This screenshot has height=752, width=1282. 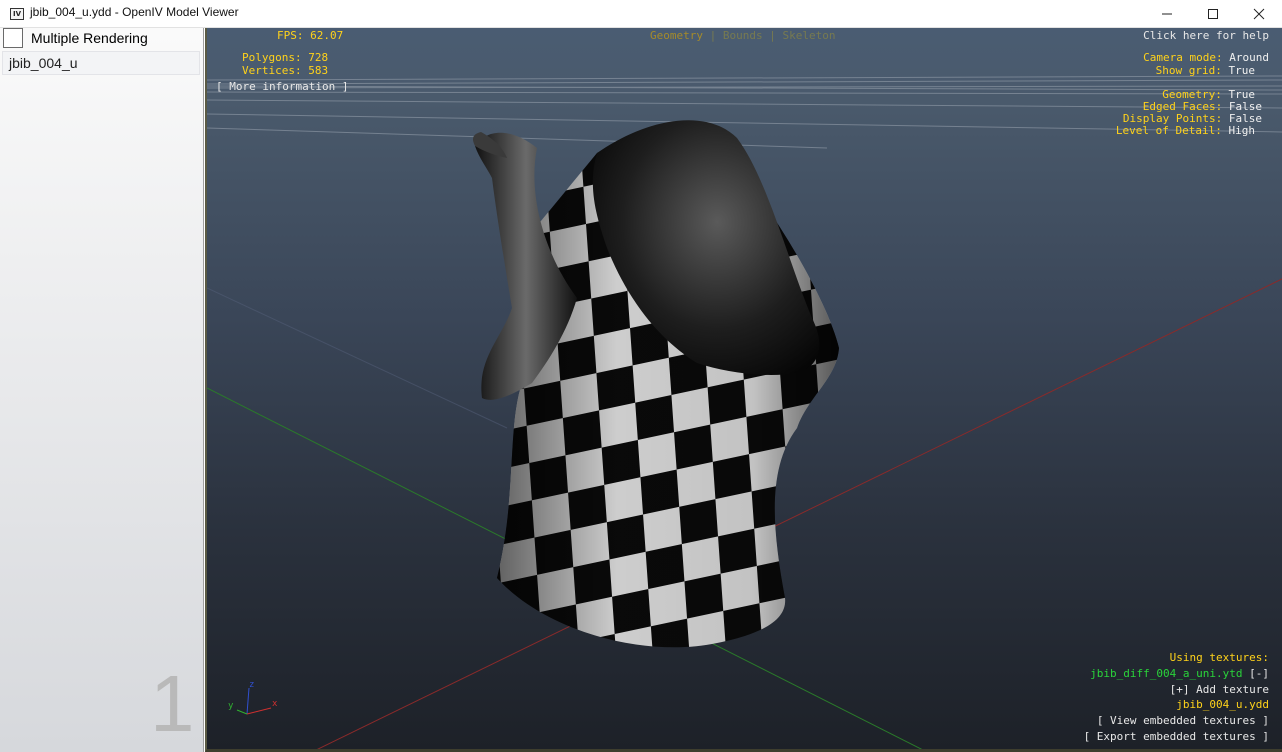 What do you see at coordinates (134, 12) in the screenshot?
I see `window-title: jbib_004_u.ydd - OpenIV Model Viewer` at bounding box center [134, 12].